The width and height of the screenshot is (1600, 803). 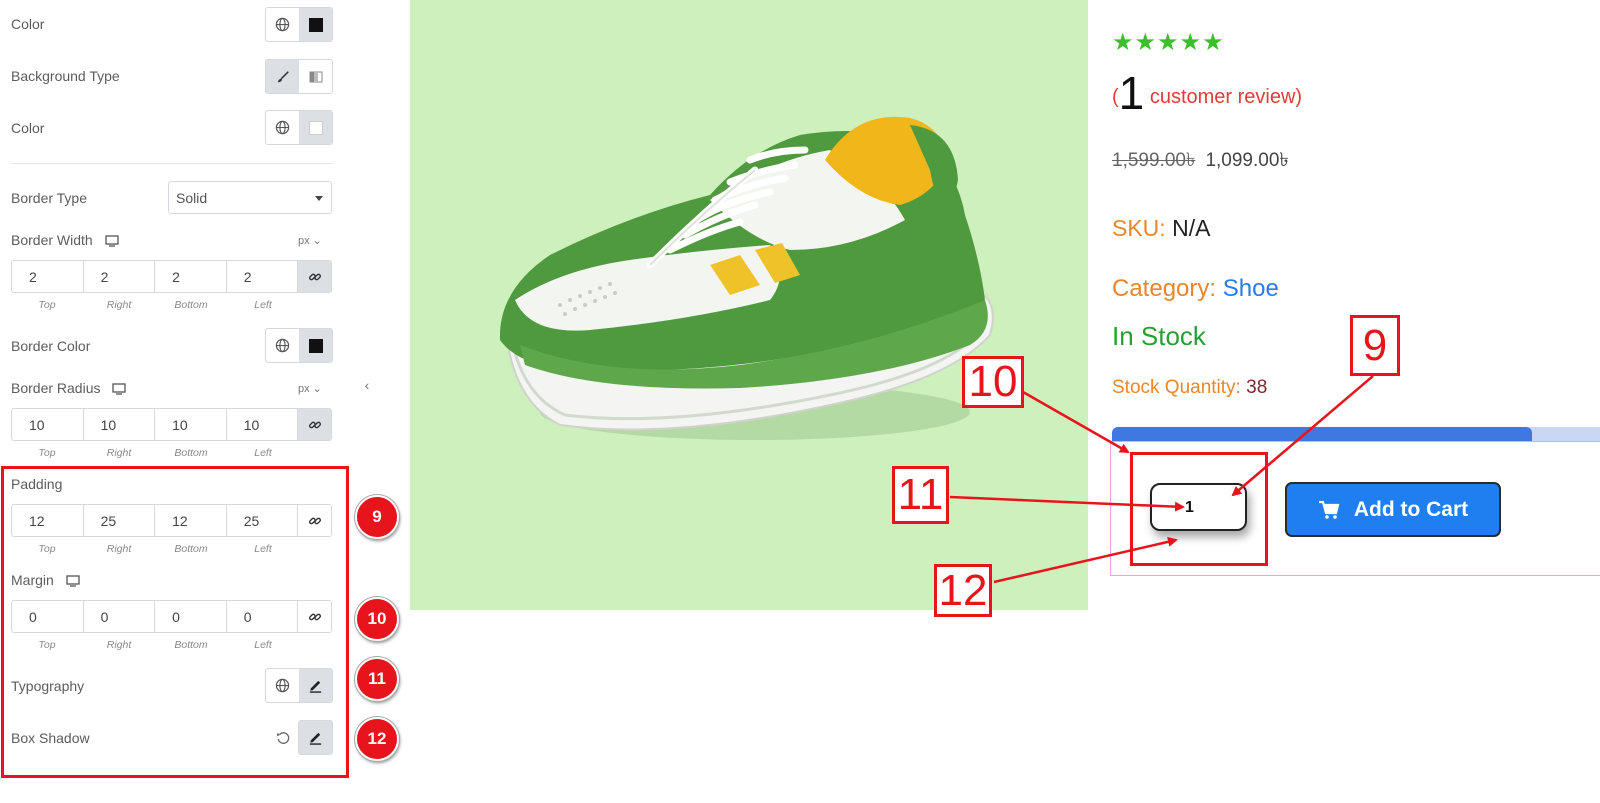 I want to click on brush-icon, so click(x=283, y=76).